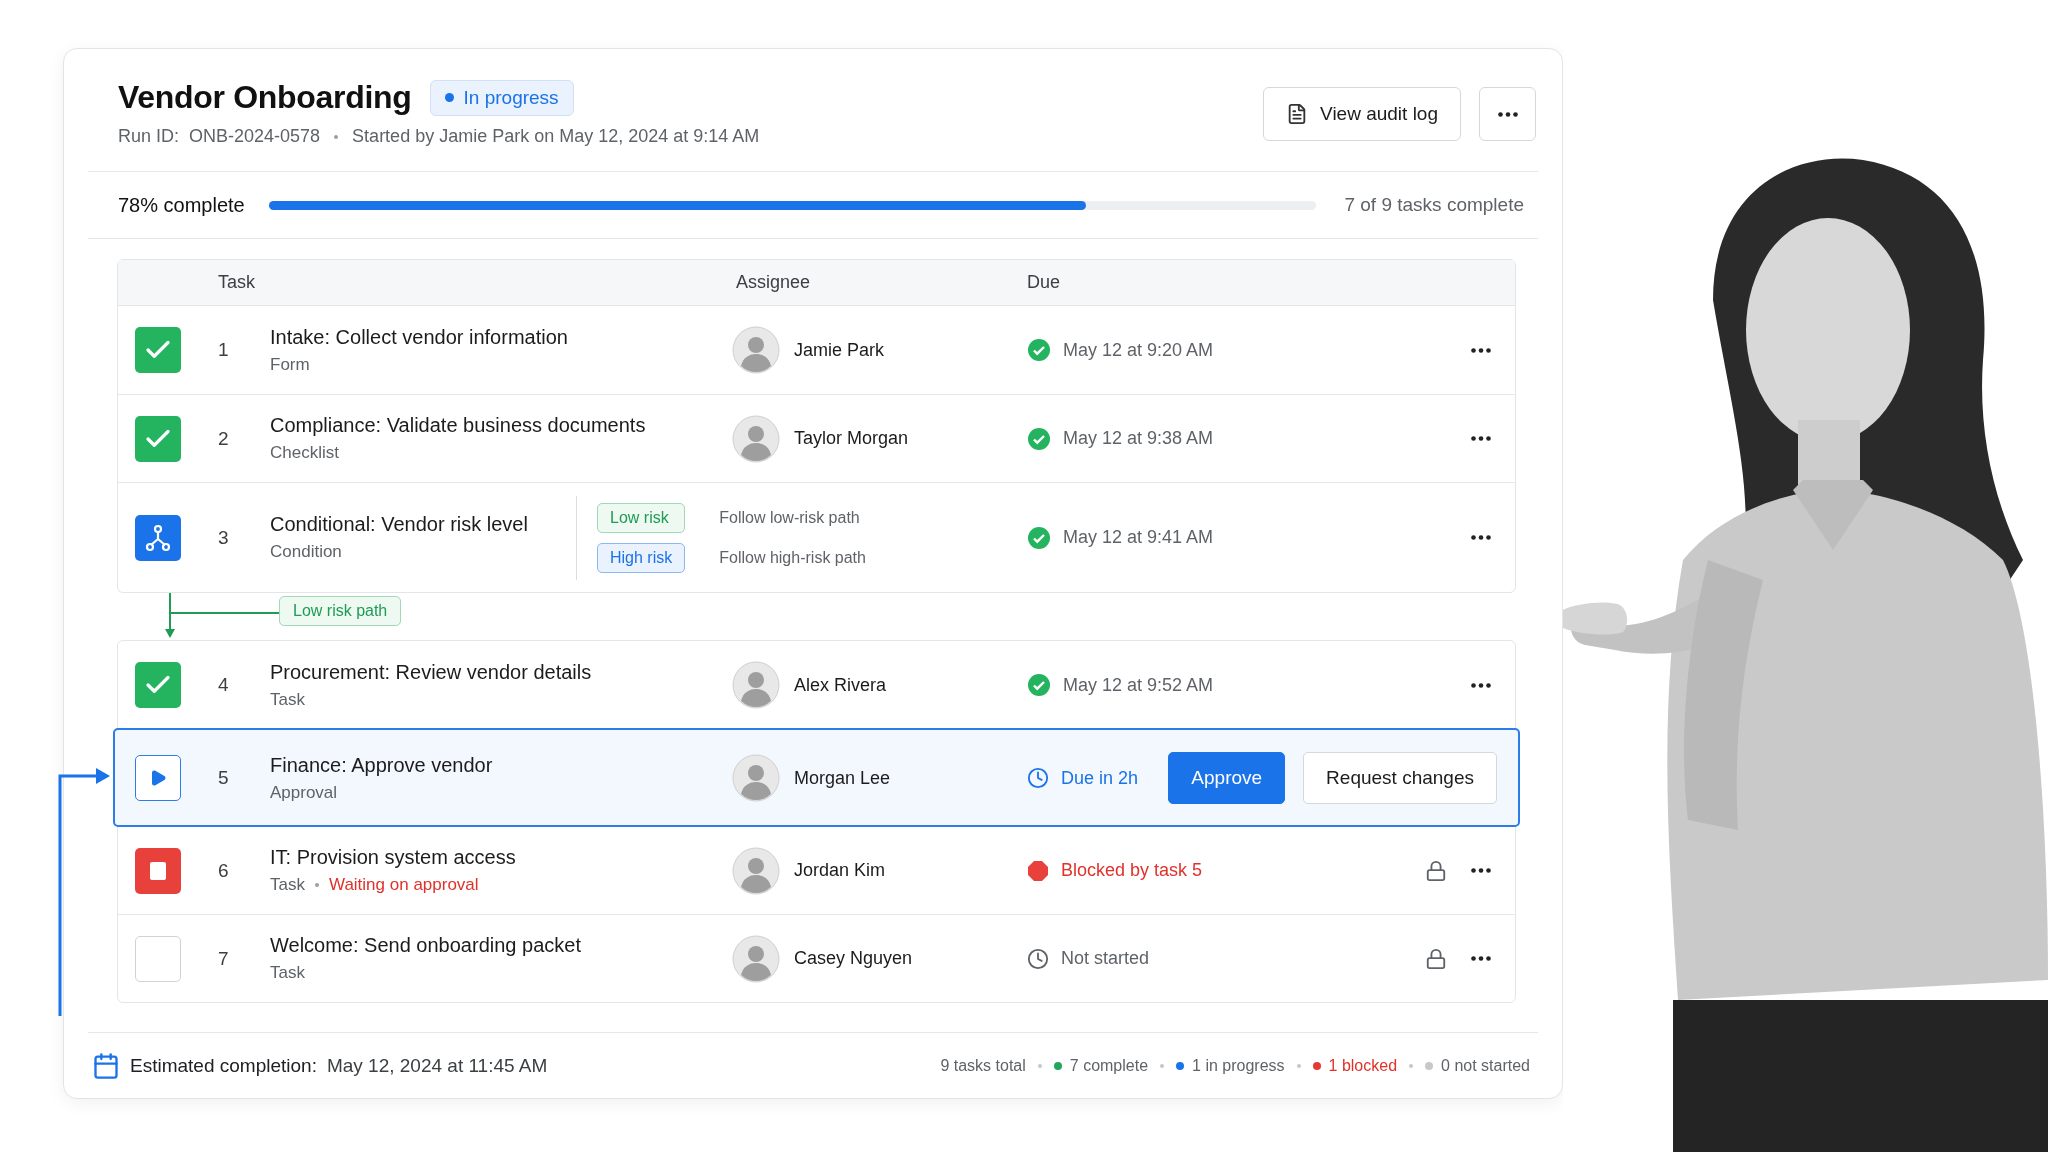  Describe the element at coordinates (1105, 958) in the screenshot. I see `due-date: Not started` at that location.